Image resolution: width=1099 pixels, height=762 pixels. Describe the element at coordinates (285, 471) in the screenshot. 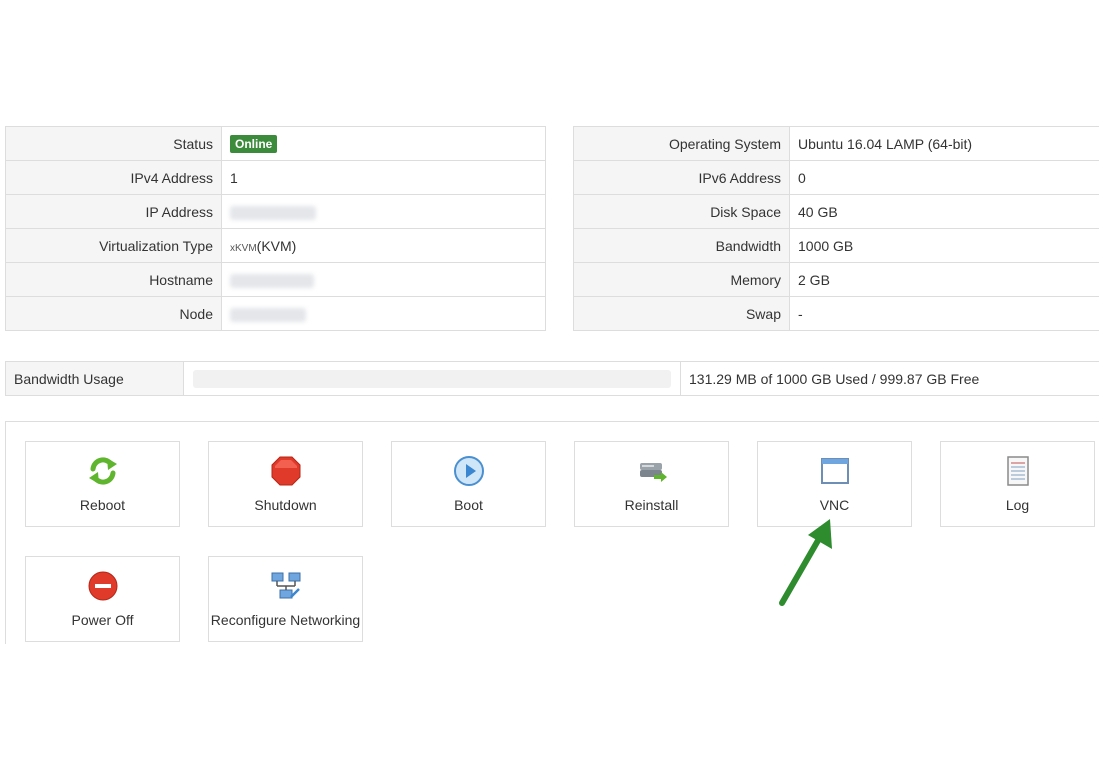

I see `stop-icon` at that location.